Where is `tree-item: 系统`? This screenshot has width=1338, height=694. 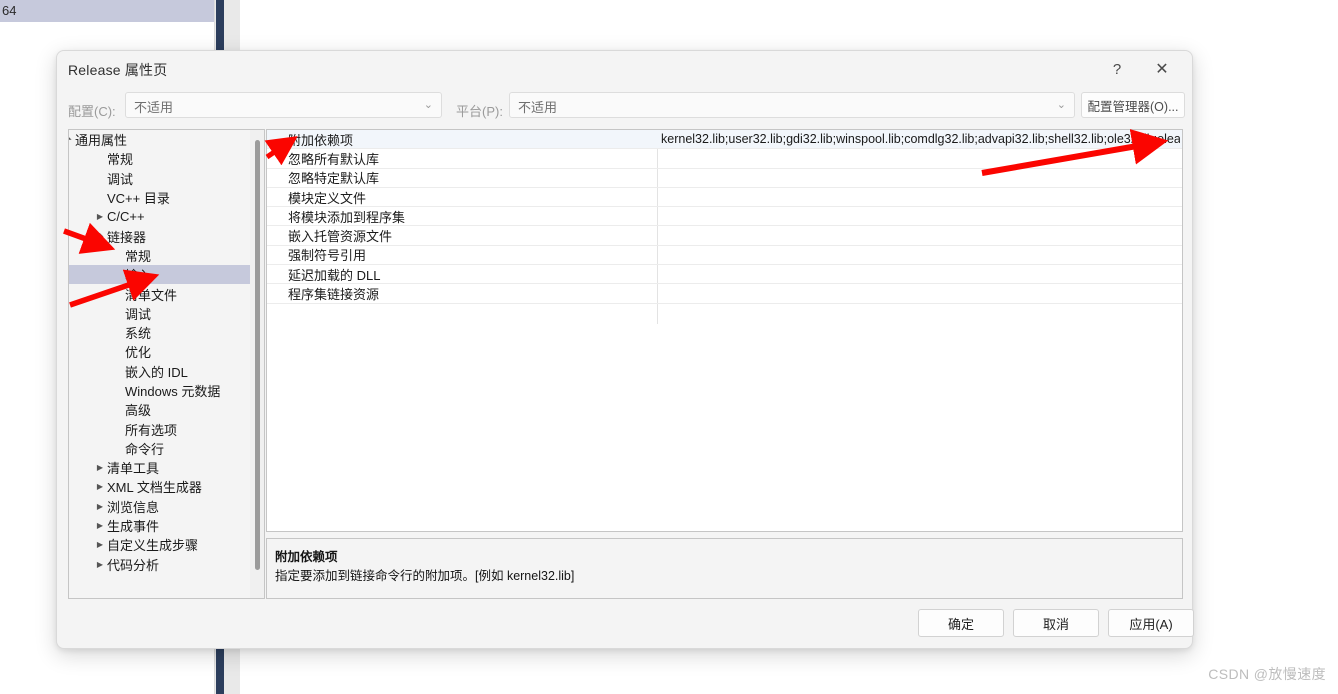 tree-item: 系统 is located at coordinates (166, 332).